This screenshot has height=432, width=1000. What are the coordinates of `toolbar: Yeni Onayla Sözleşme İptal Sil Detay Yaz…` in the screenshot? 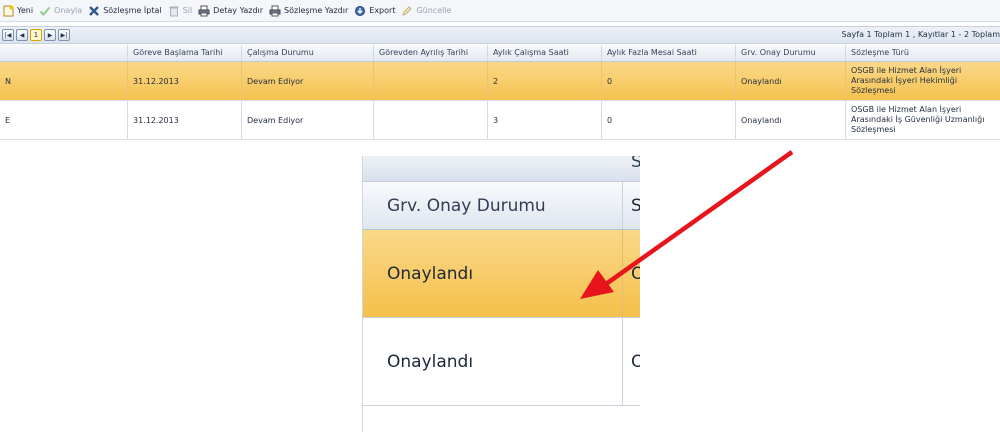 It's located at (500, 11).